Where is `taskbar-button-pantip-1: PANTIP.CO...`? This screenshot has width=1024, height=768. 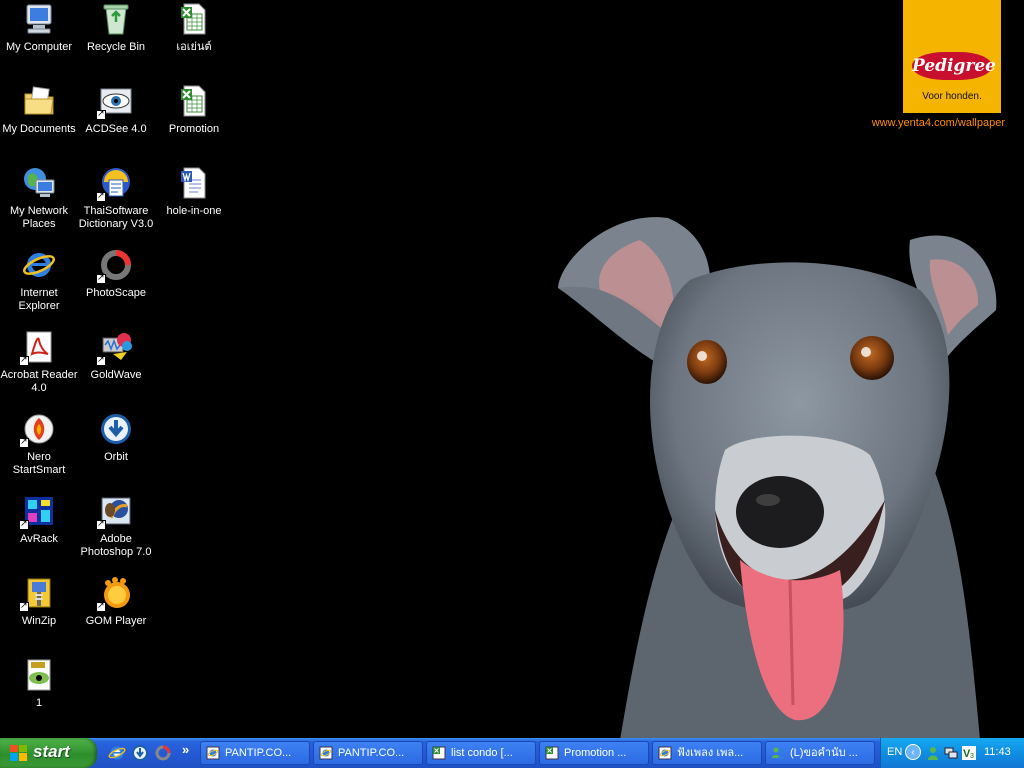
taskbar-button-pantip-1: PANTIP.CO... is located at coordinates (255, 753).